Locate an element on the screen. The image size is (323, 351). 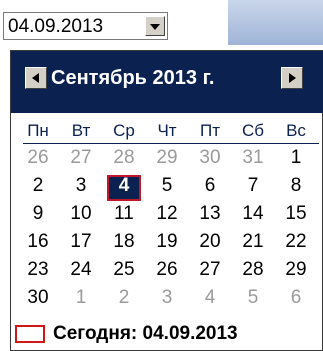
day-cell: 31 is located at coordinates (253, 160).